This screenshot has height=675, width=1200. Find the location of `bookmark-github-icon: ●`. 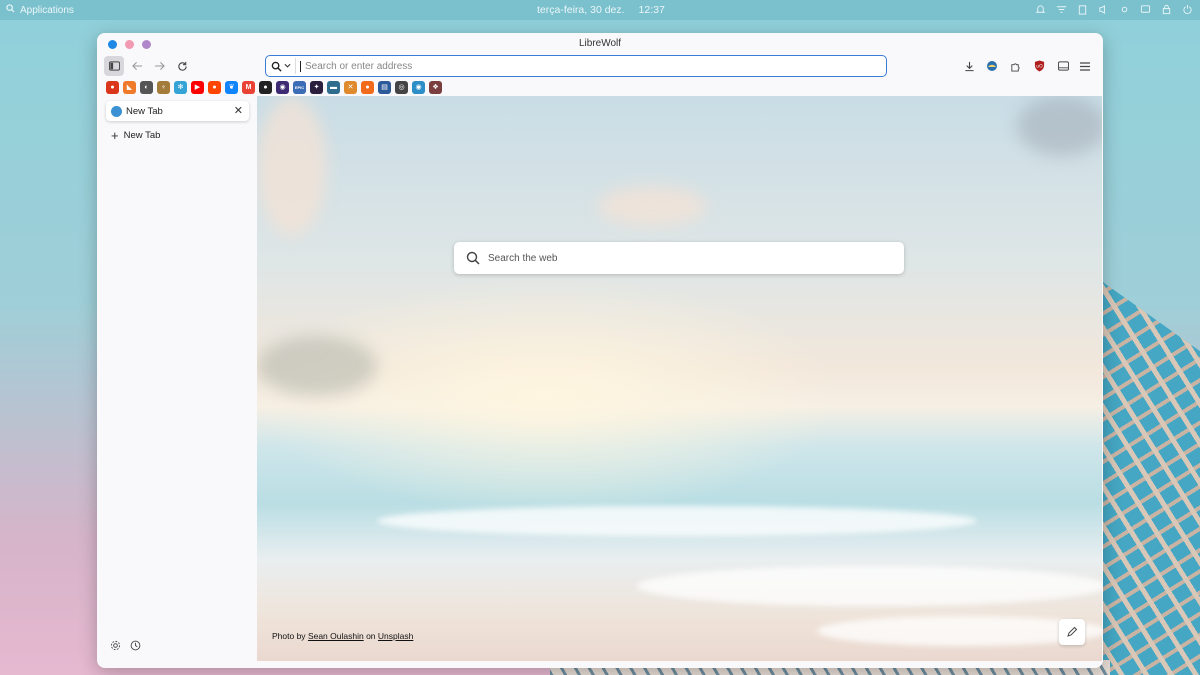

bookmark-github-icon: ● is located at coordinates (265, 87).